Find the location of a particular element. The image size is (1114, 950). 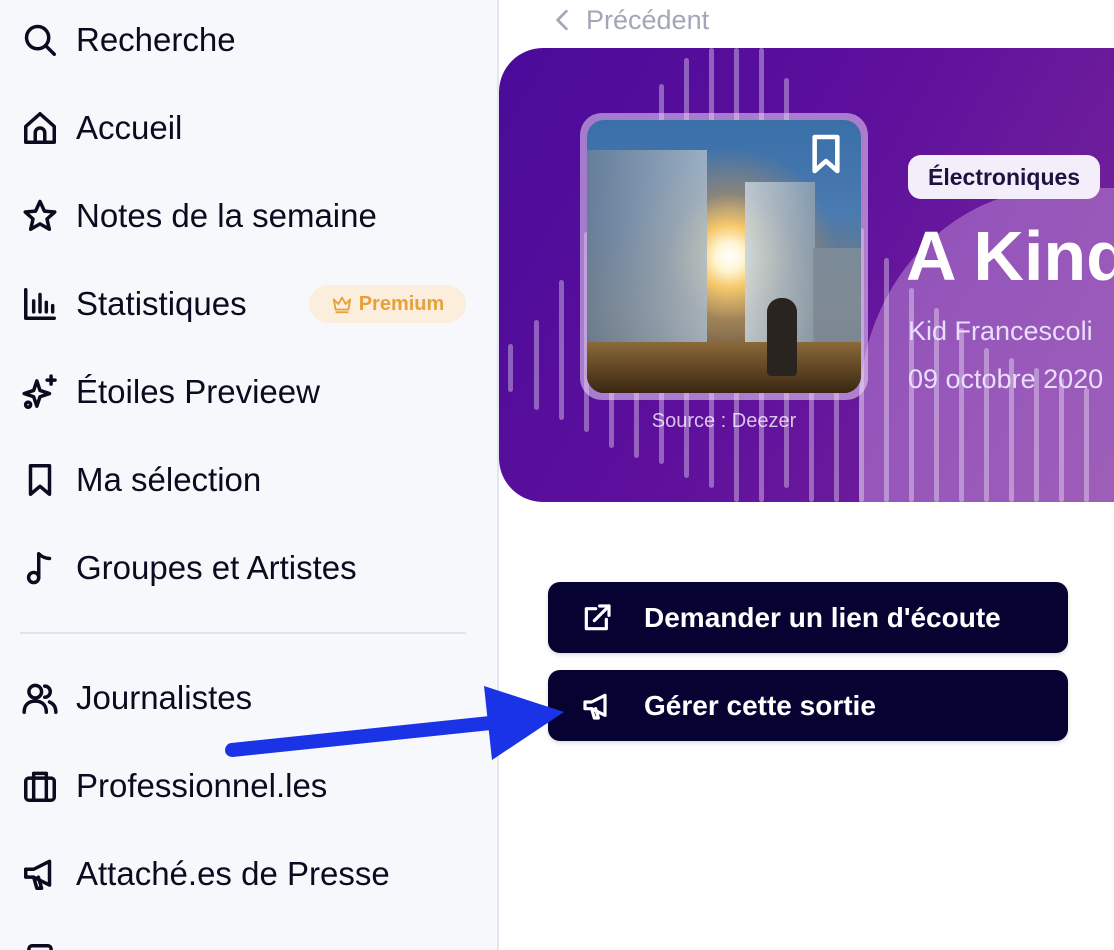

sidebar-item-statistiques: Statistiques is located at coordinates (133, 304).